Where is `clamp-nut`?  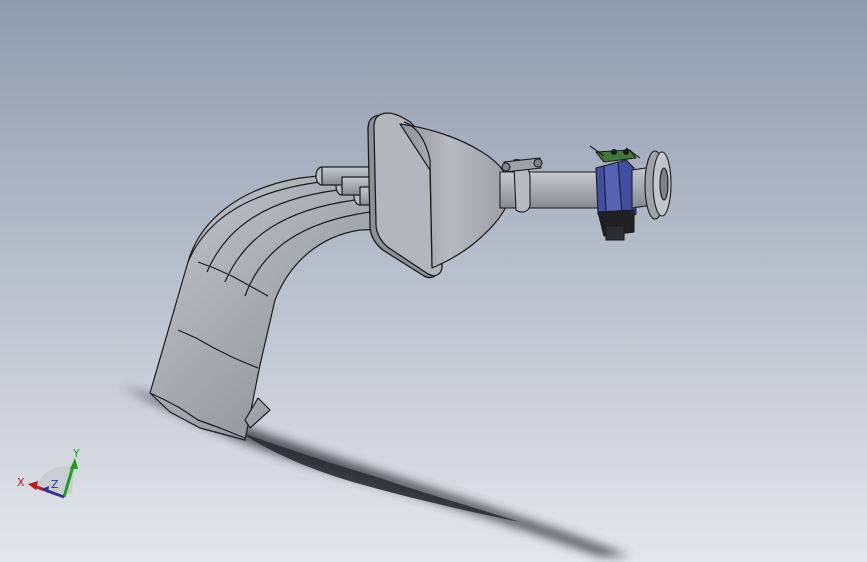
clamp-nut is located at coordinates (538, 163).